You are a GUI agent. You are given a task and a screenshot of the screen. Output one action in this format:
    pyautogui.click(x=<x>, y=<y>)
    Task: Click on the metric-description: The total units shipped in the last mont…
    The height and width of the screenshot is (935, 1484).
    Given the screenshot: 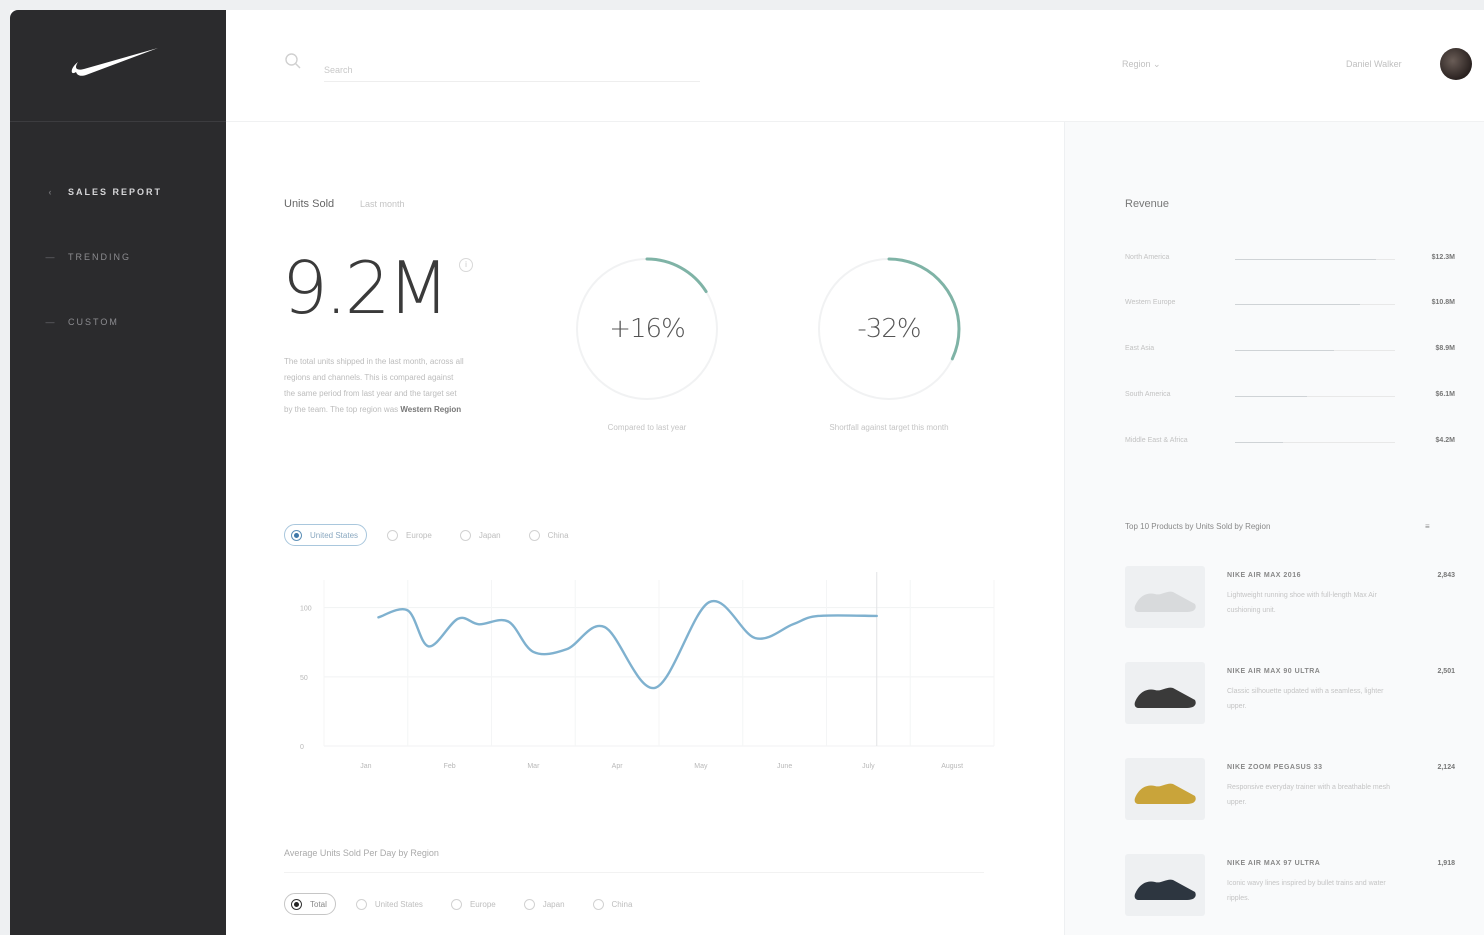 What is the action you would take?
    pyautogui.click(x=374, y=386)
    